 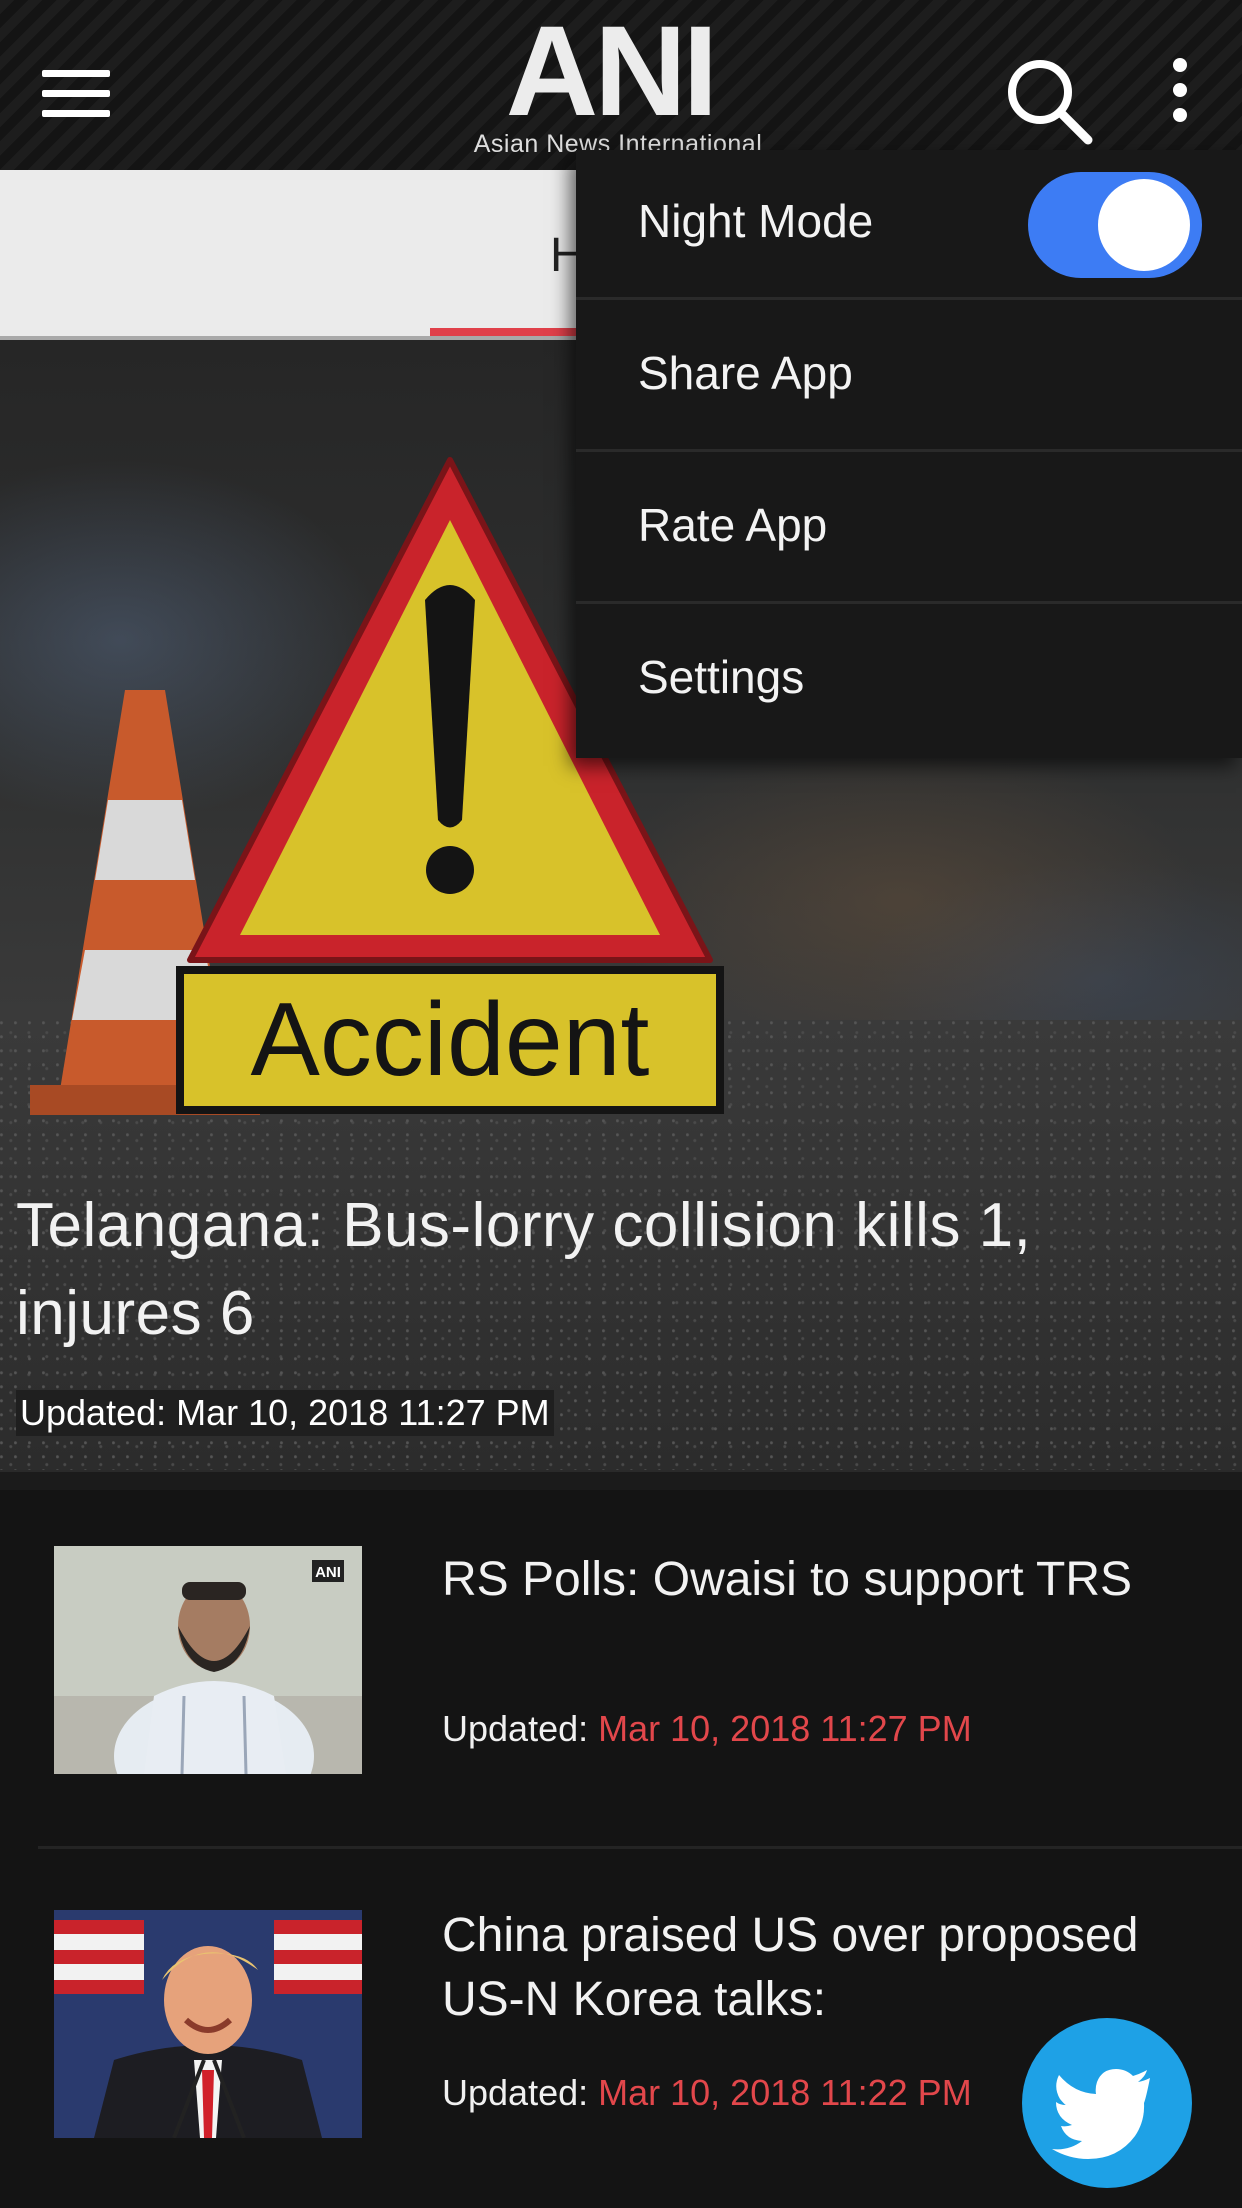 What do you see at coordinates (1101, 2114) in the screenshot?
I see `twitter-icon` at bounding box center [1101, 2114].